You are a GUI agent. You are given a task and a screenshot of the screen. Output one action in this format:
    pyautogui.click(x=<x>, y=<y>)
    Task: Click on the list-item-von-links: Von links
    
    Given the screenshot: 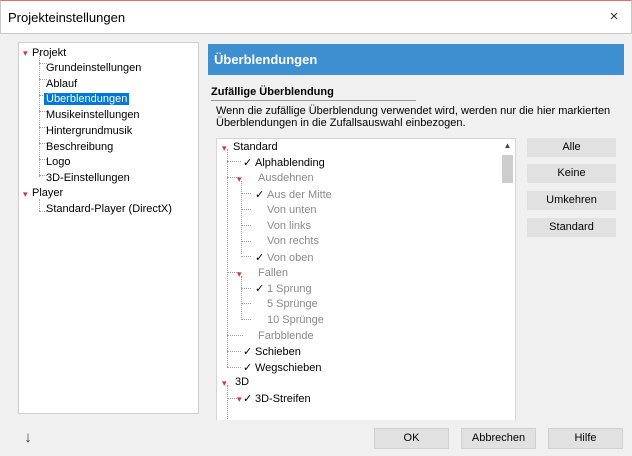 What is the action you would take?
    pyautogui.click(x=289, y=226)
    